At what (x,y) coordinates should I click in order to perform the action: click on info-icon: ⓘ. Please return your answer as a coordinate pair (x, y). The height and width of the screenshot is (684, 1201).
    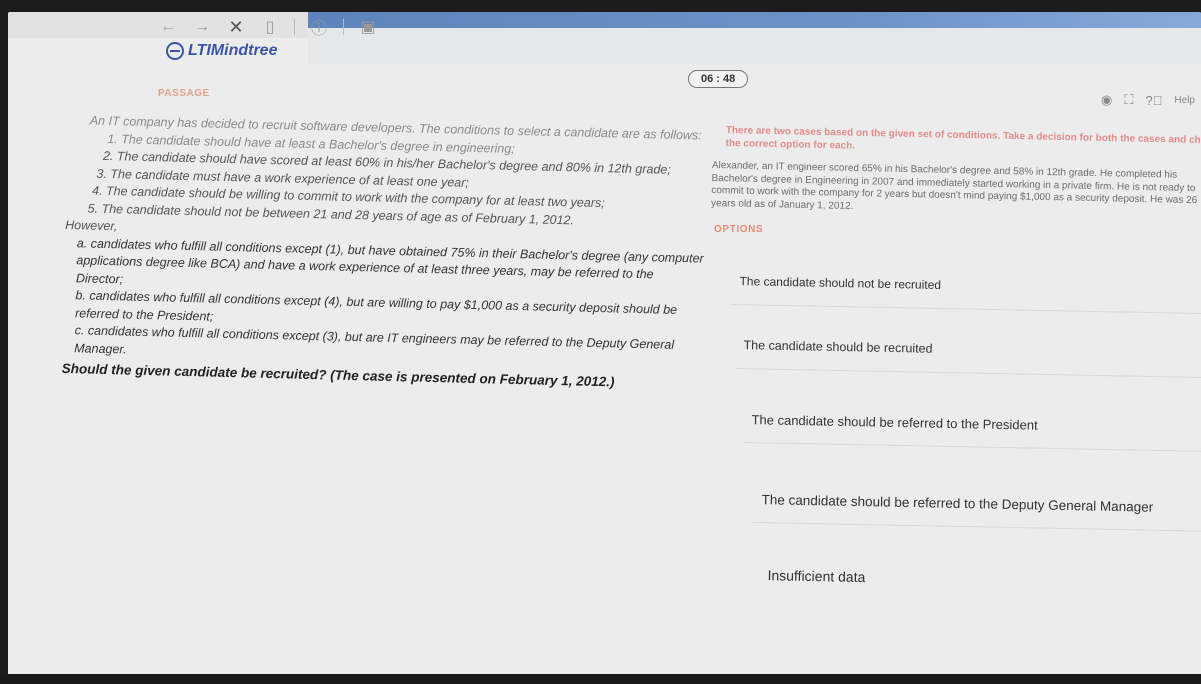
    Looking at the image, I should click on (319, 27).